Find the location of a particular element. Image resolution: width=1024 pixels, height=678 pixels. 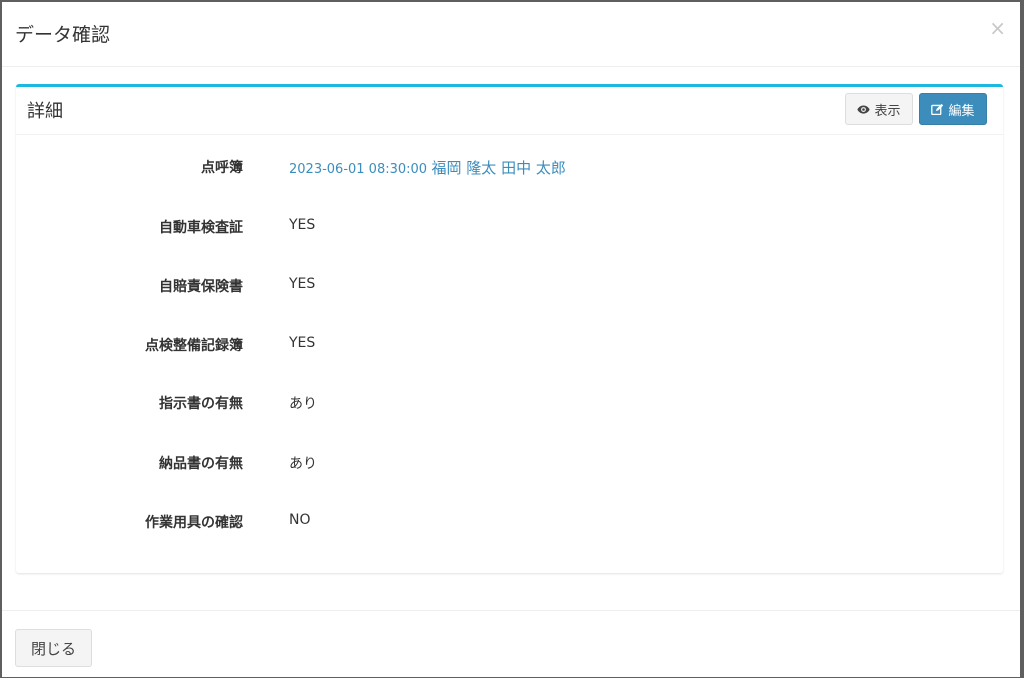

edit-icon is located at coordinates (937, 109).